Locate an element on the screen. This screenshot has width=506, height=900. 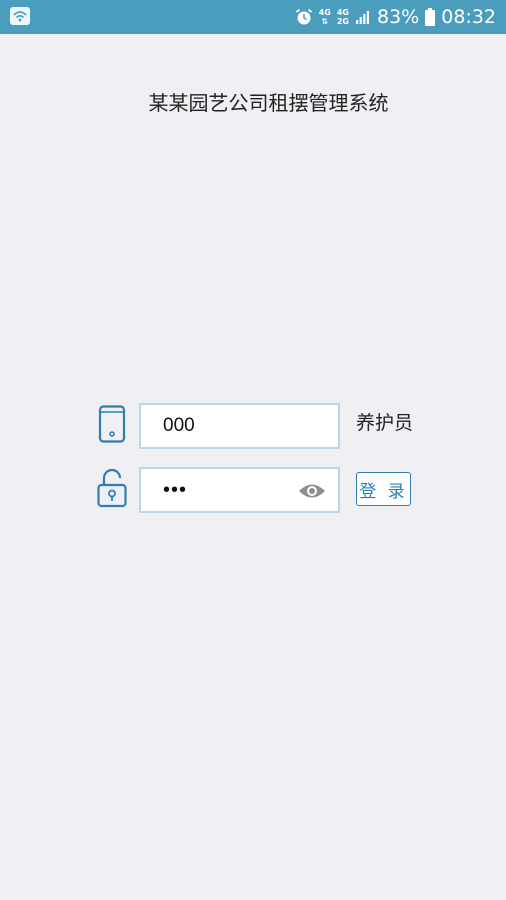
login-button: 登 录 is located at coordinates (383, 489).